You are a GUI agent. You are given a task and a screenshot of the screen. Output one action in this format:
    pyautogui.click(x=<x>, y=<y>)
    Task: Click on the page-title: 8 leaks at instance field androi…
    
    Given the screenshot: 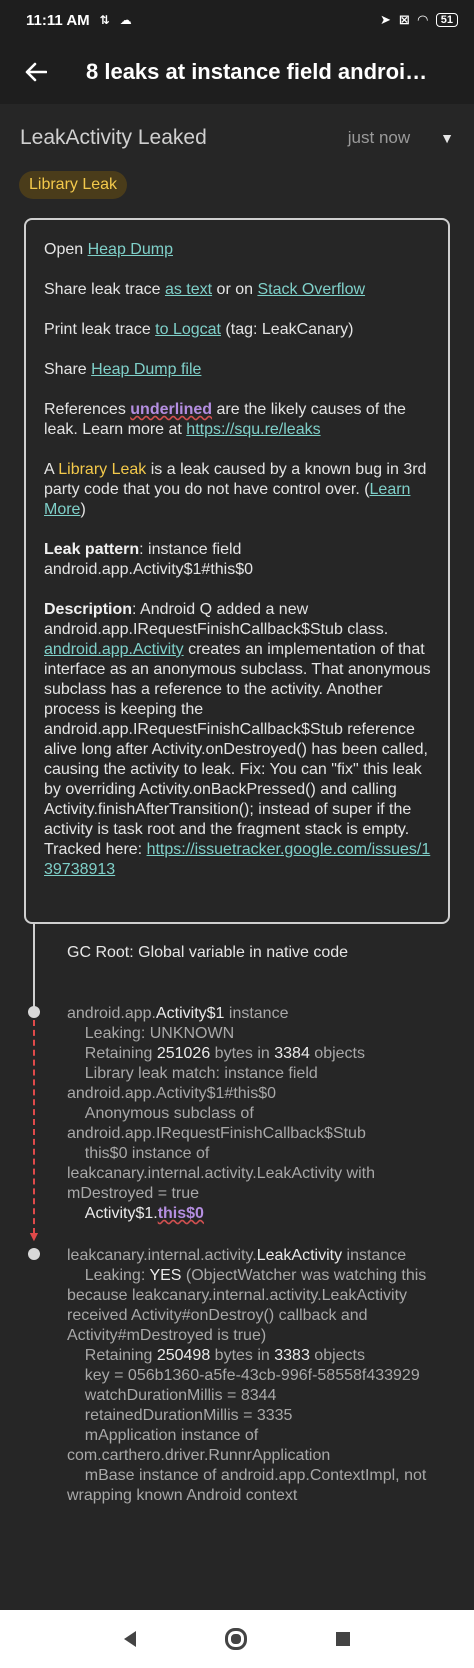 What is the action you would take?
    pyautogui.click(x=257, y=71)
    